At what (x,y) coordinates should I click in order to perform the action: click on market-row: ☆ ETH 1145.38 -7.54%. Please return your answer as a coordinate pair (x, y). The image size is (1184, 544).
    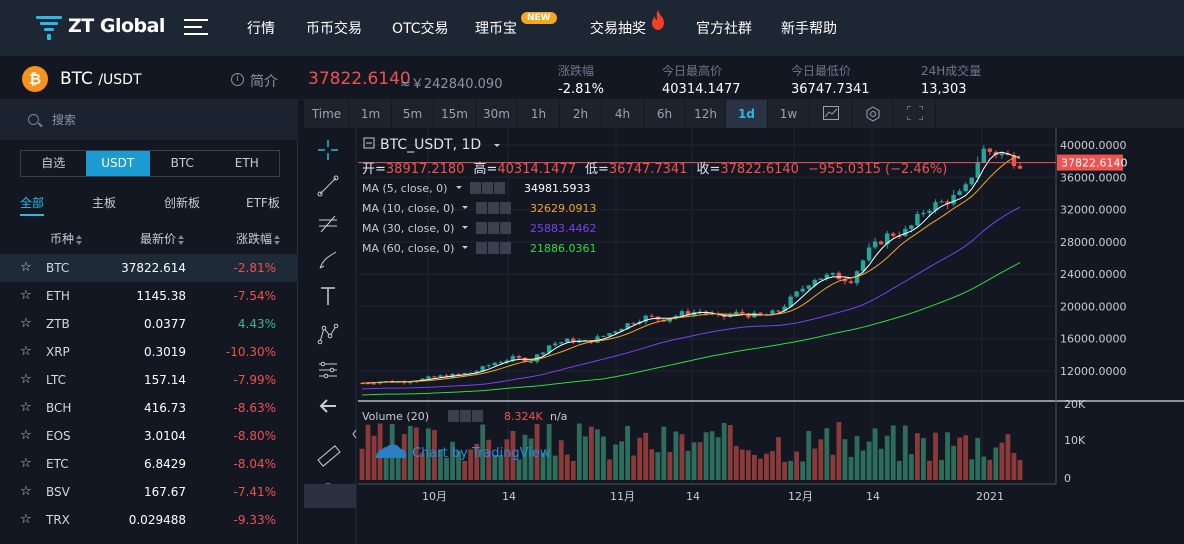
    Looking at the image, I should click on (149, 296).